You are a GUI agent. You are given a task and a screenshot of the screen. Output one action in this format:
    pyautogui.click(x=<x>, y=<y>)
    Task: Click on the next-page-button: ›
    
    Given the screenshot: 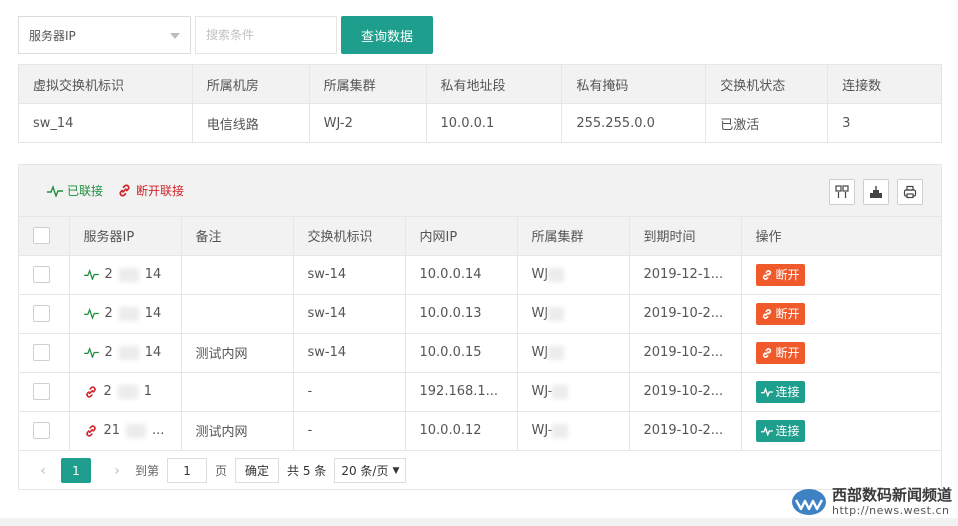 What is the action you would take?
    pyautogui.click(x=117, y=471)
    